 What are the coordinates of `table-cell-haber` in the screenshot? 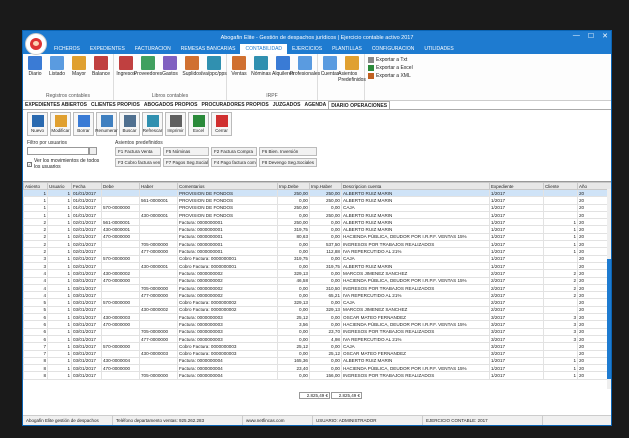 It's located at (158, 273).